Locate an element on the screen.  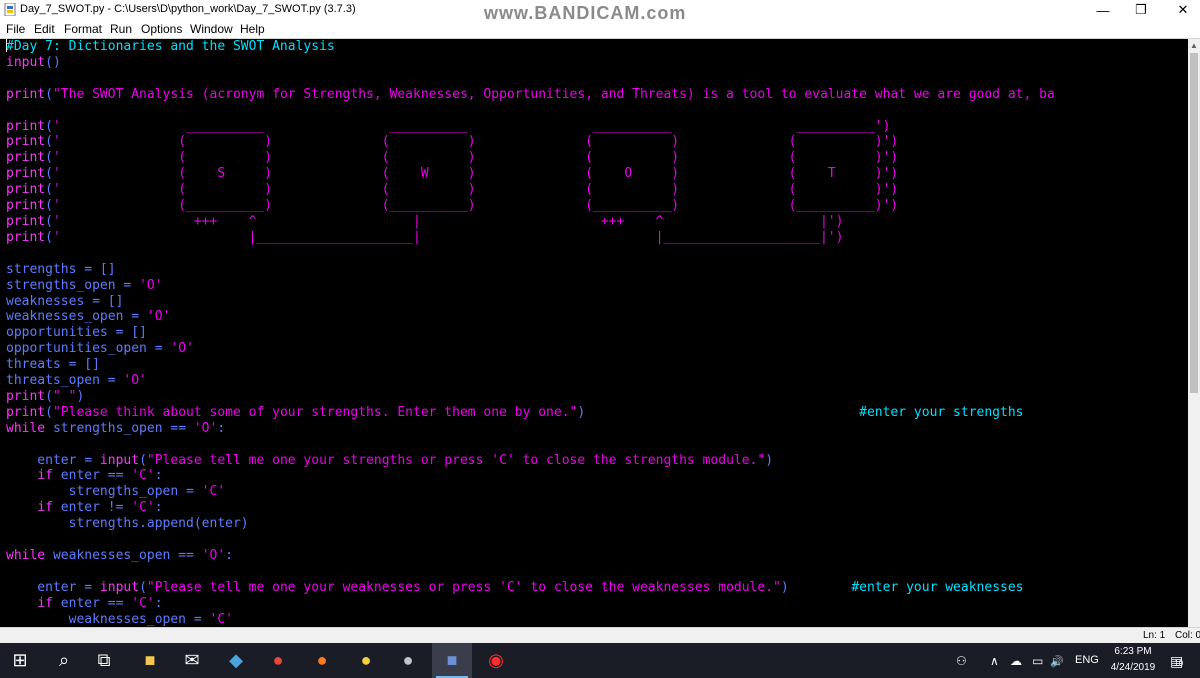
code-token: weaknesses = [] is located at coordinates (65, 301).